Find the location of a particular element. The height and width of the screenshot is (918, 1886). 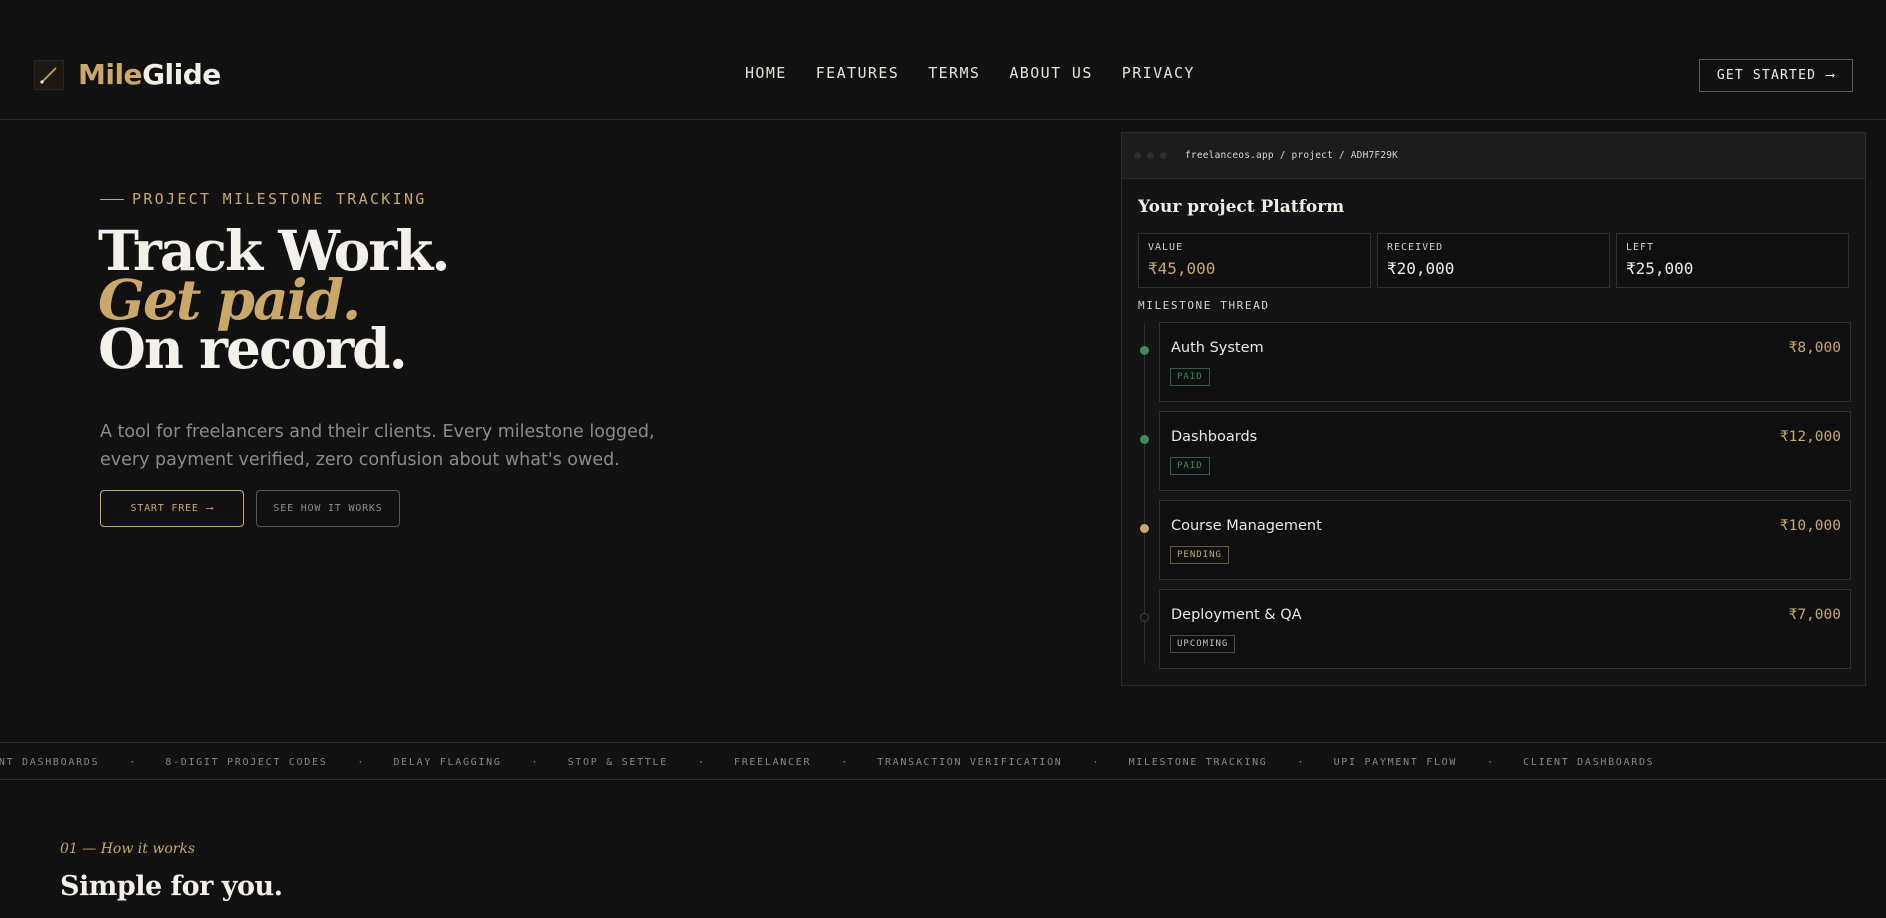

ticker-item: TRANSACTION VERIFICATION is located at coordinates (970, 762).